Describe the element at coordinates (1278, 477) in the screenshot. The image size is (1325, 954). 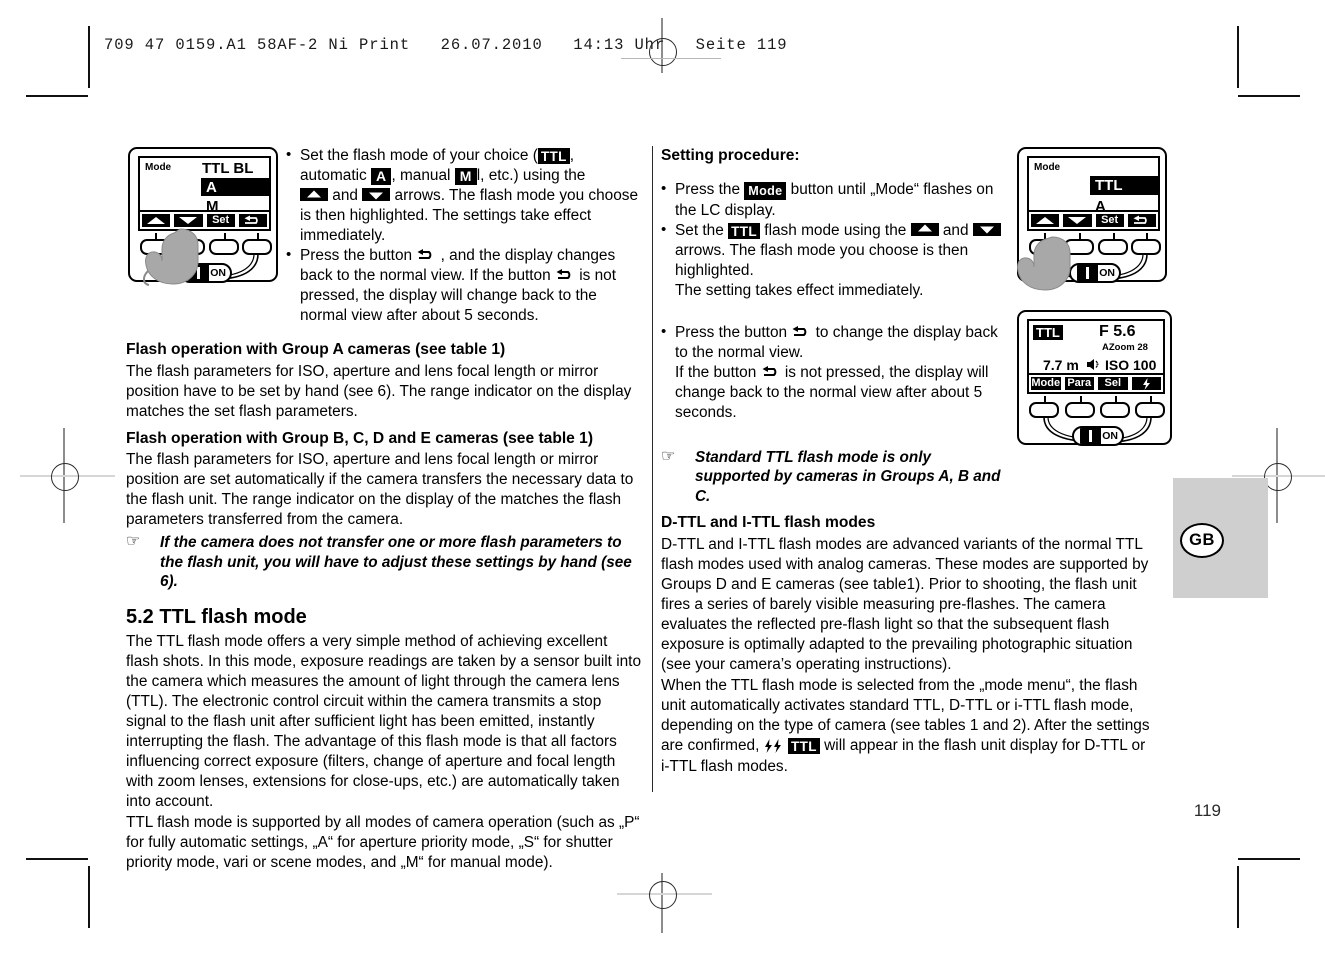
I see `registration-mark-right` at that location.